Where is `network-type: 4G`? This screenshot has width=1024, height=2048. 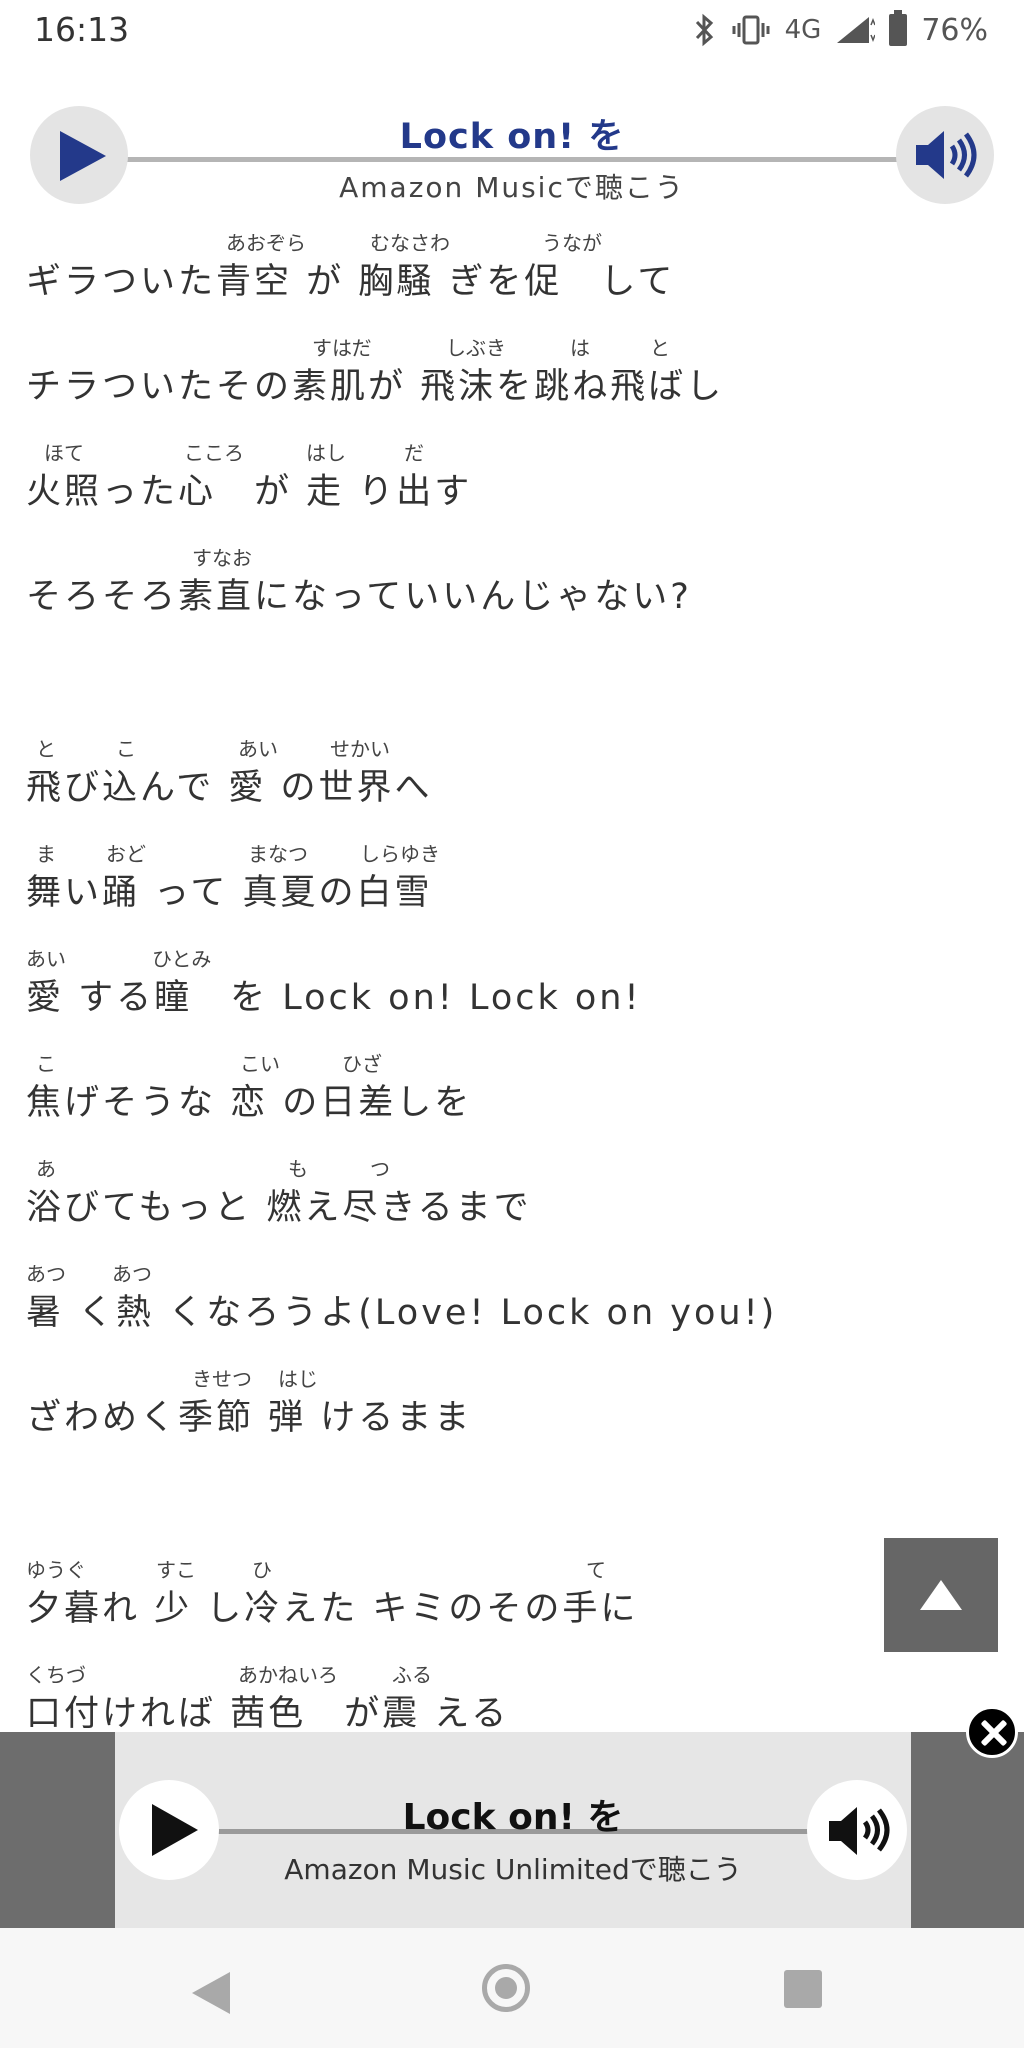 network-type: 4G is located at coordinates (803, 30).